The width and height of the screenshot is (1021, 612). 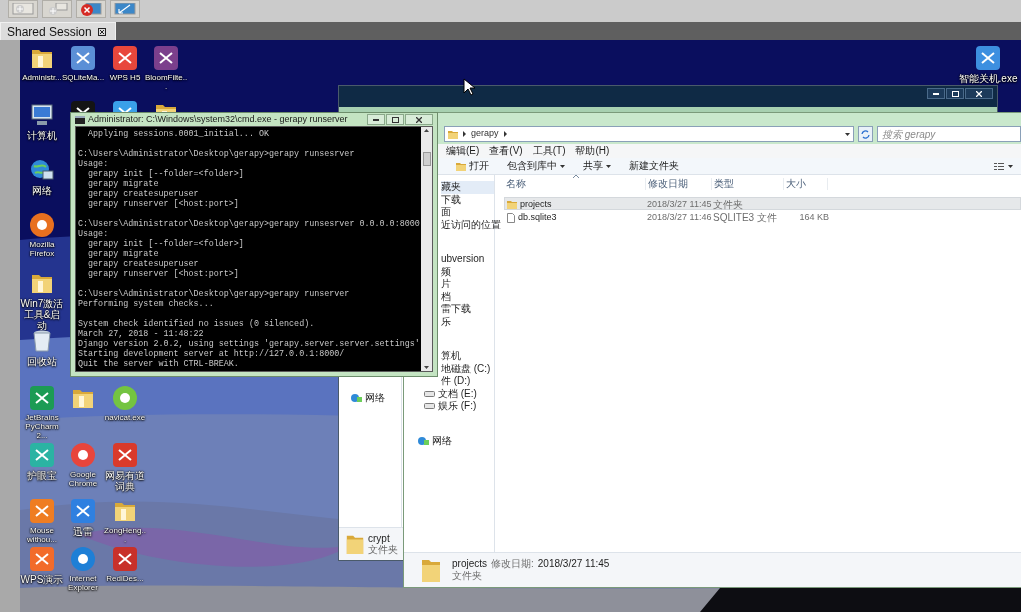 I want to click on nav-item: 件 (D:), so click(x=467, y=381).